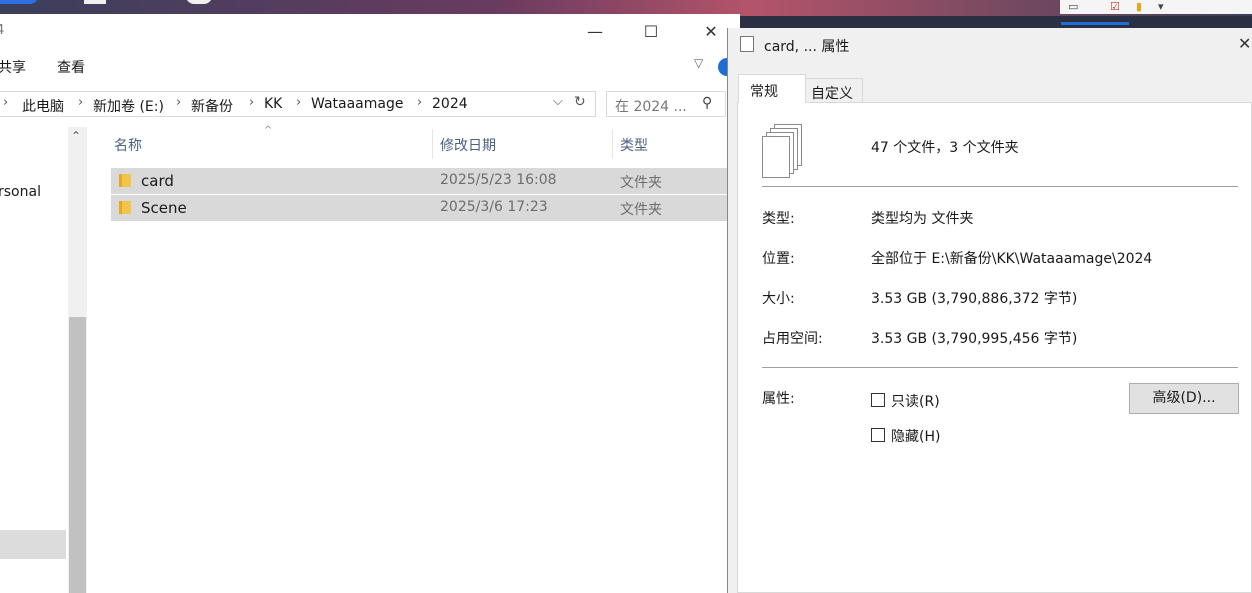 The height and width of the screenshot is (593, 1252). What do you see at coordinates (747, 44) in the screenshot?
I see `documents-icon` at bounding box center [747, 44].